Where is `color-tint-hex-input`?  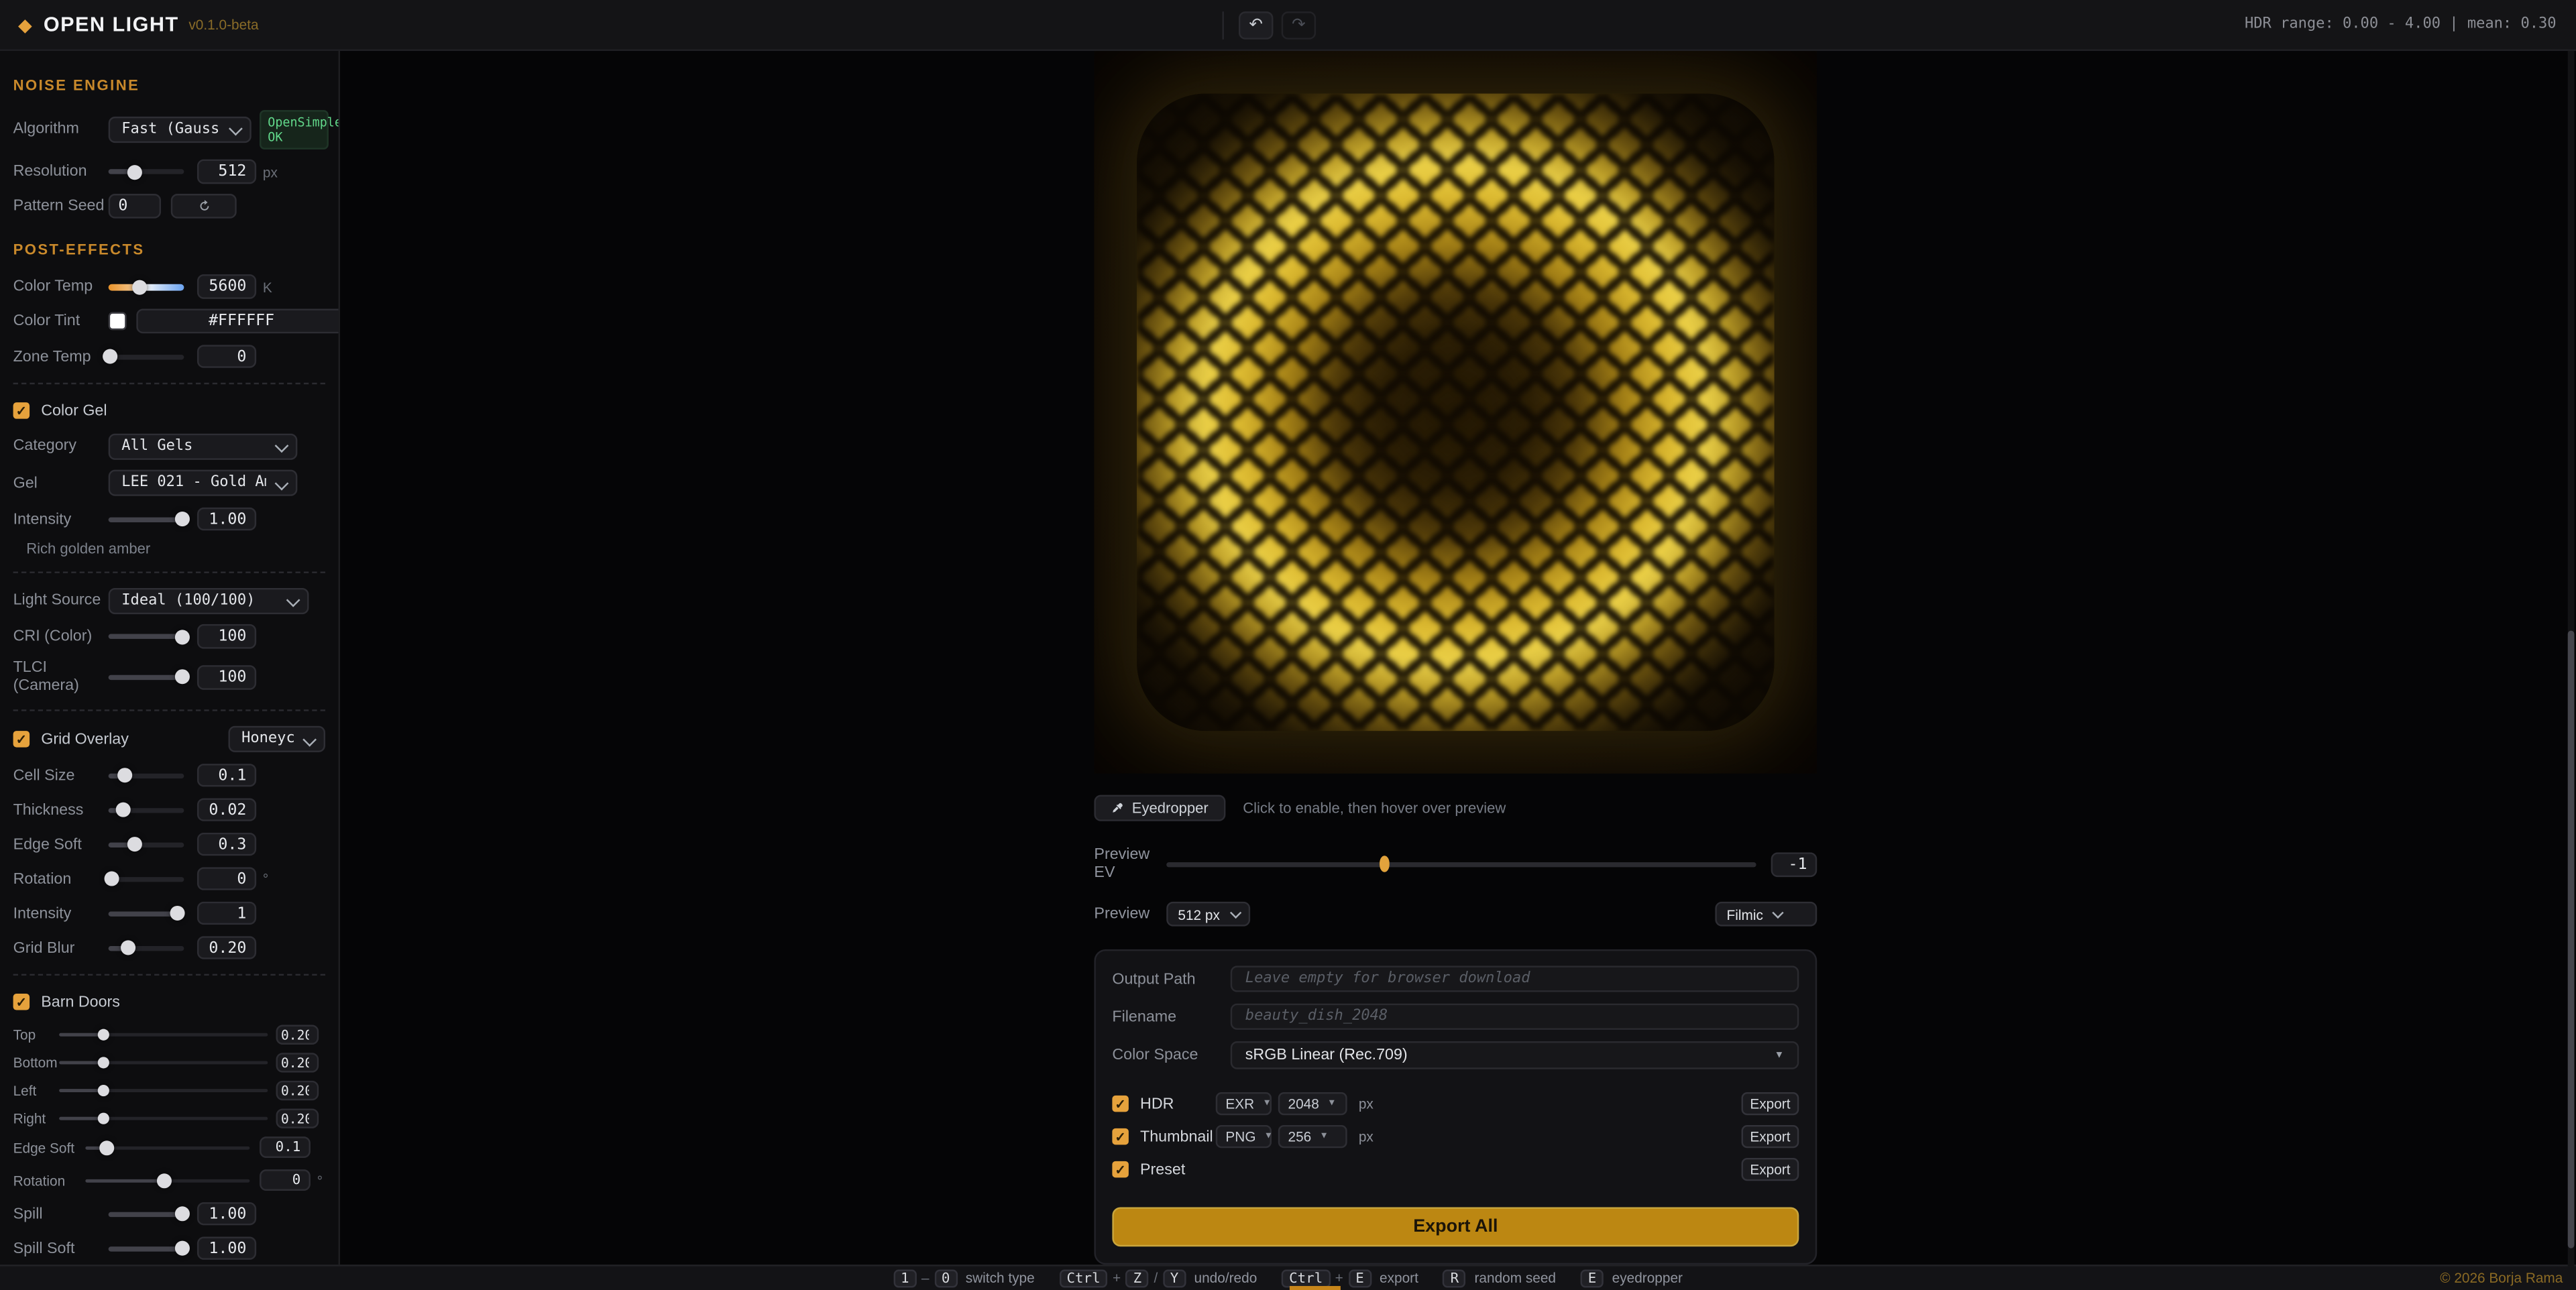 color-tint-hex-input is located at coordinates (237, 321).